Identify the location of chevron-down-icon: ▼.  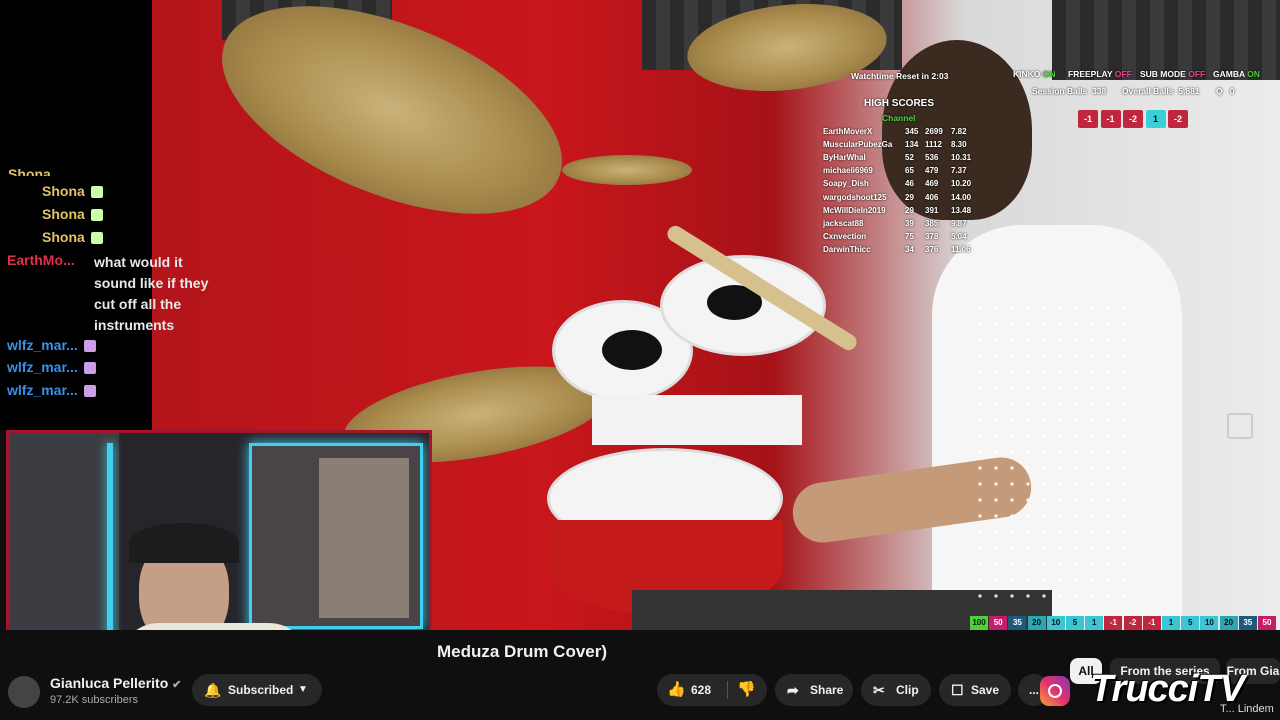
(303, 689).